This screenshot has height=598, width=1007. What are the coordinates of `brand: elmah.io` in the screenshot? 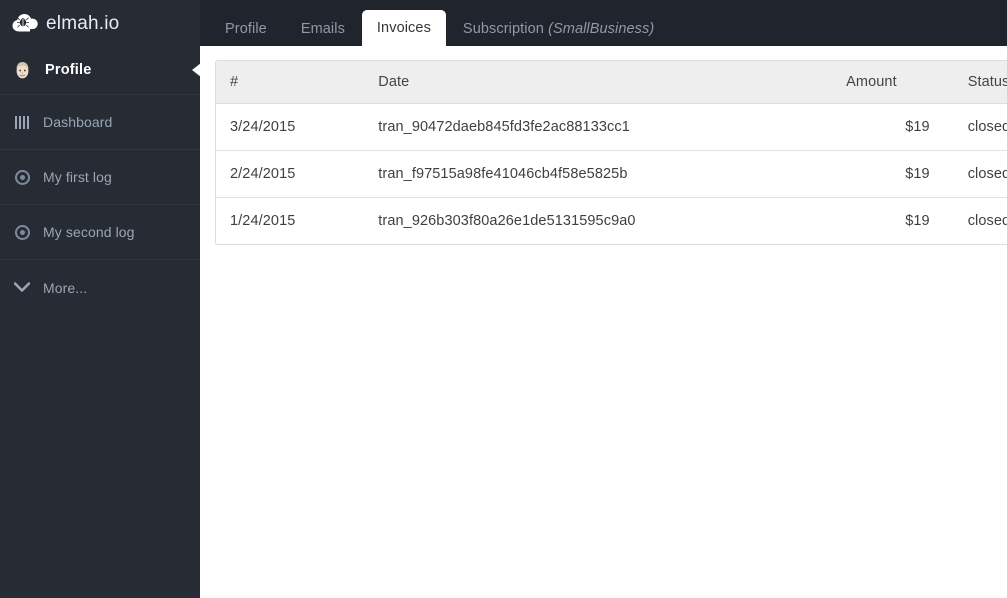 It's located at (100, 23).